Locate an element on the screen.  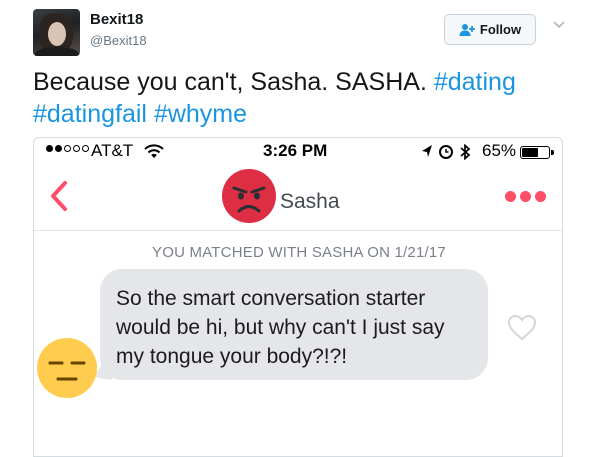
more-dots-icon is located at coordinates (525, 196).